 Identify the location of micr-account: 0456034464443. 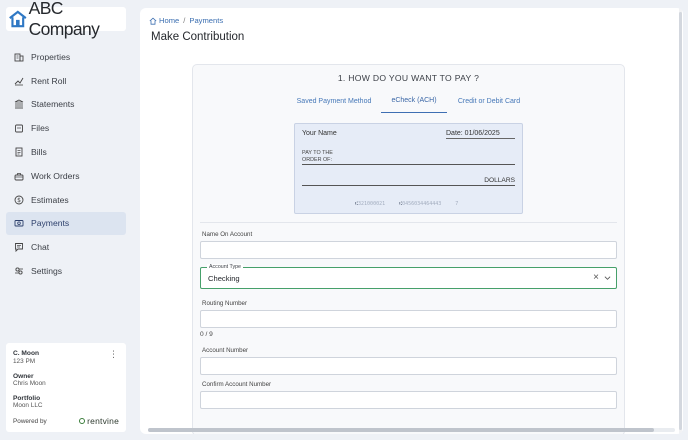
(422, 204).